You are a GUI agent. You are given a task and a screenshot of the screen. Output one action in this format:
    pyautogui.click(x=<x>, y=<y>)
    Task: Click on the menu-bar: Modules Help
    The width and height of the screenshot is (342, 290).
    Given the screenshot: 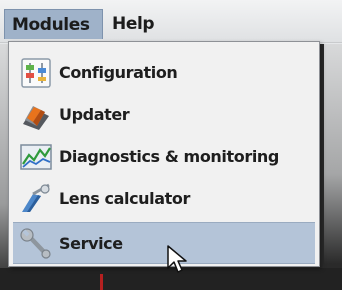 What is the action you would take?
    pyautogui.click(x=171, y=21)
    